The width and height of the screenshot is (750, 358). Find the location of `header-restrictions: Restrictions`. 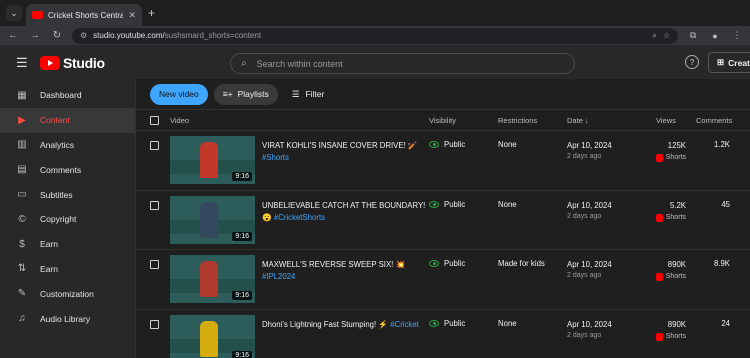

header-restrictions: Restrictions is located at coordinates (517, 120).